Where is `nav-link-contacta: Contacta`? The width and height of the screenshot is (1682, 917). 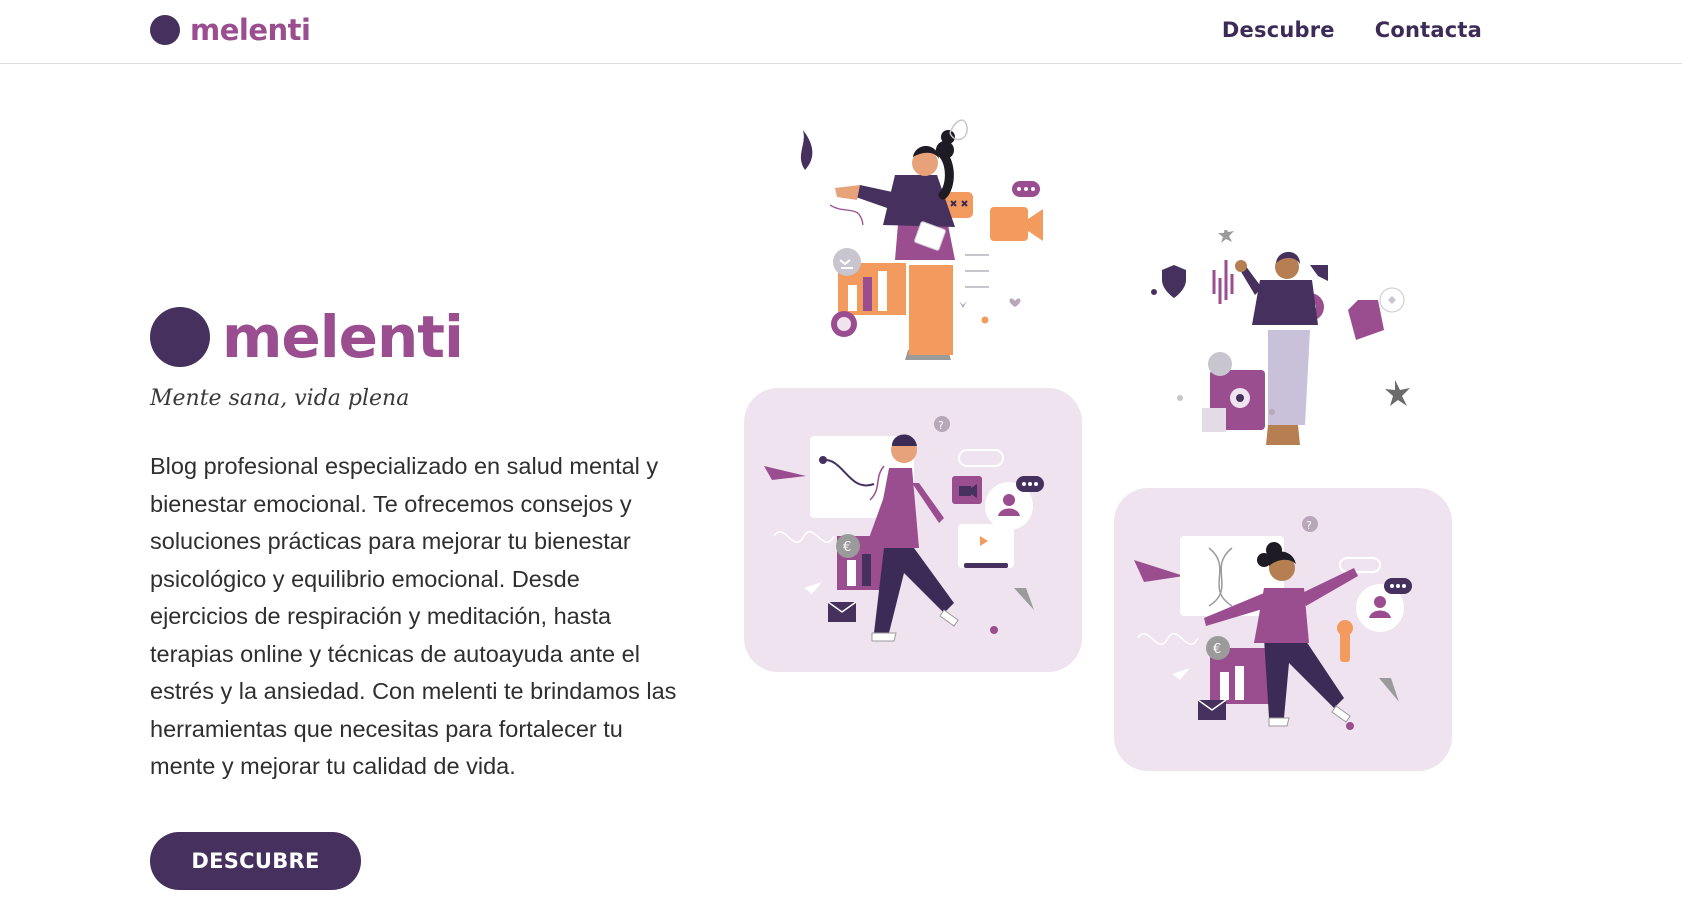
nav-link-contacta: Contacta is located at coordinates (1428, 30).